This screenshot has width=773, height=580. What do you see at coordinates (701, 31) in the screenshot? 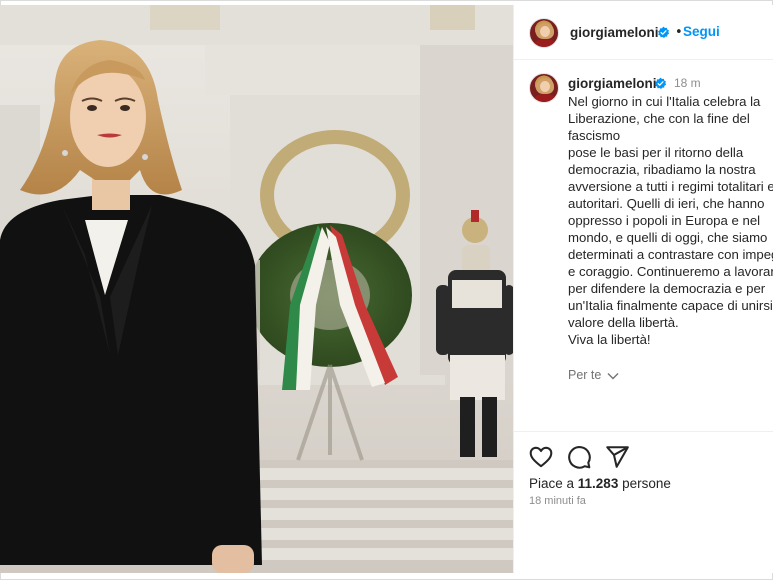
I see `follow-button: Segui` at bounding box center [701, 31].